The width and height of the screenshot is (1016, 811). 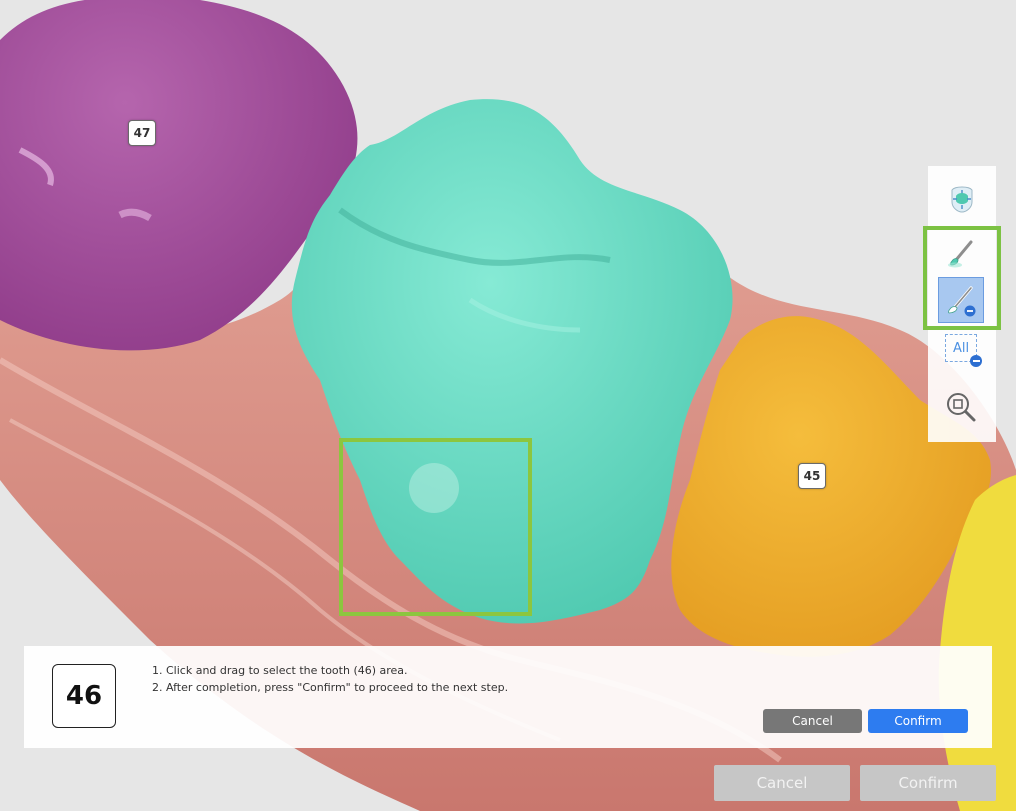 What do you see at coordinates (84, 696) in the screenshot?
I see `current-tooth-number: 46` at bounding box center [84, 696].